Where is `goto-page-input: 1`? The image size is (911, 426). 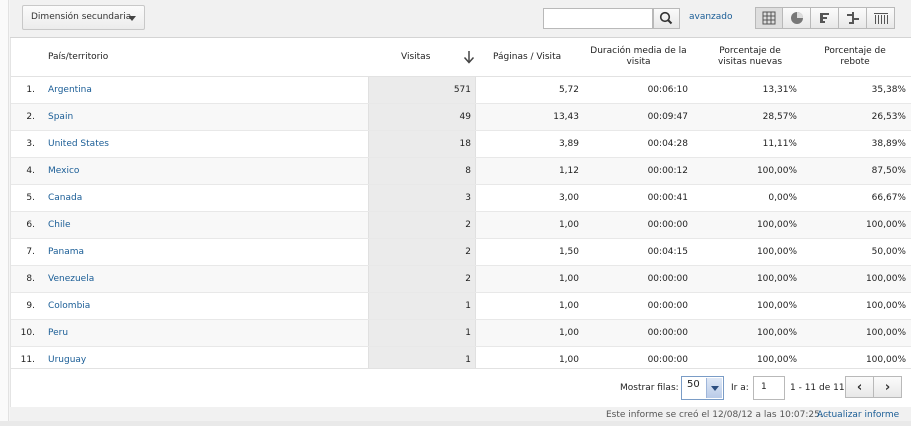
goto-page-input: 1 is located at coordinates (769, 388).